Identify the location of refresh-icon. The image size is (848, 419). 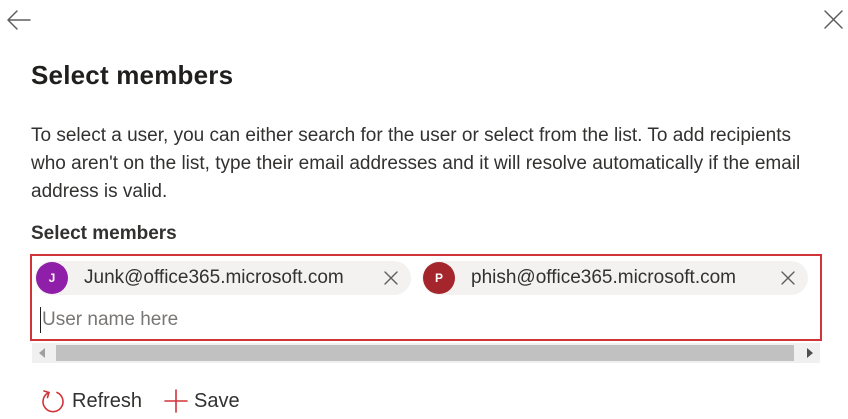
(53, 401).